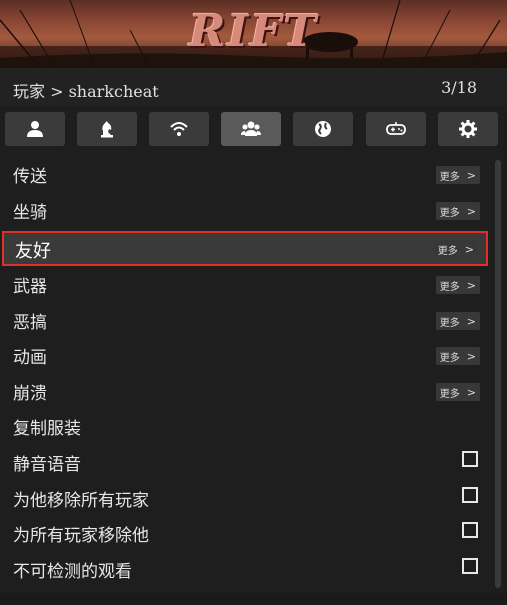 This screenshot has height=605, width=507. I want to click on list-item-crash: 崩溃 更多 >, so click(245, 390).